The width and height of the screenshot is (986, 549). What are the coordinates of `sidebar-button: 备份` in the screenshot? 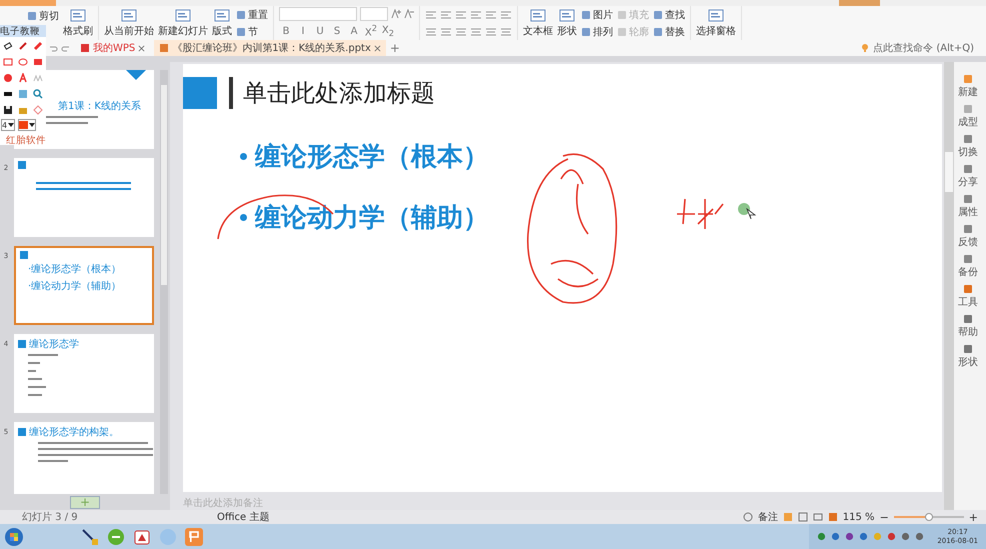 It's located at (968, 266).